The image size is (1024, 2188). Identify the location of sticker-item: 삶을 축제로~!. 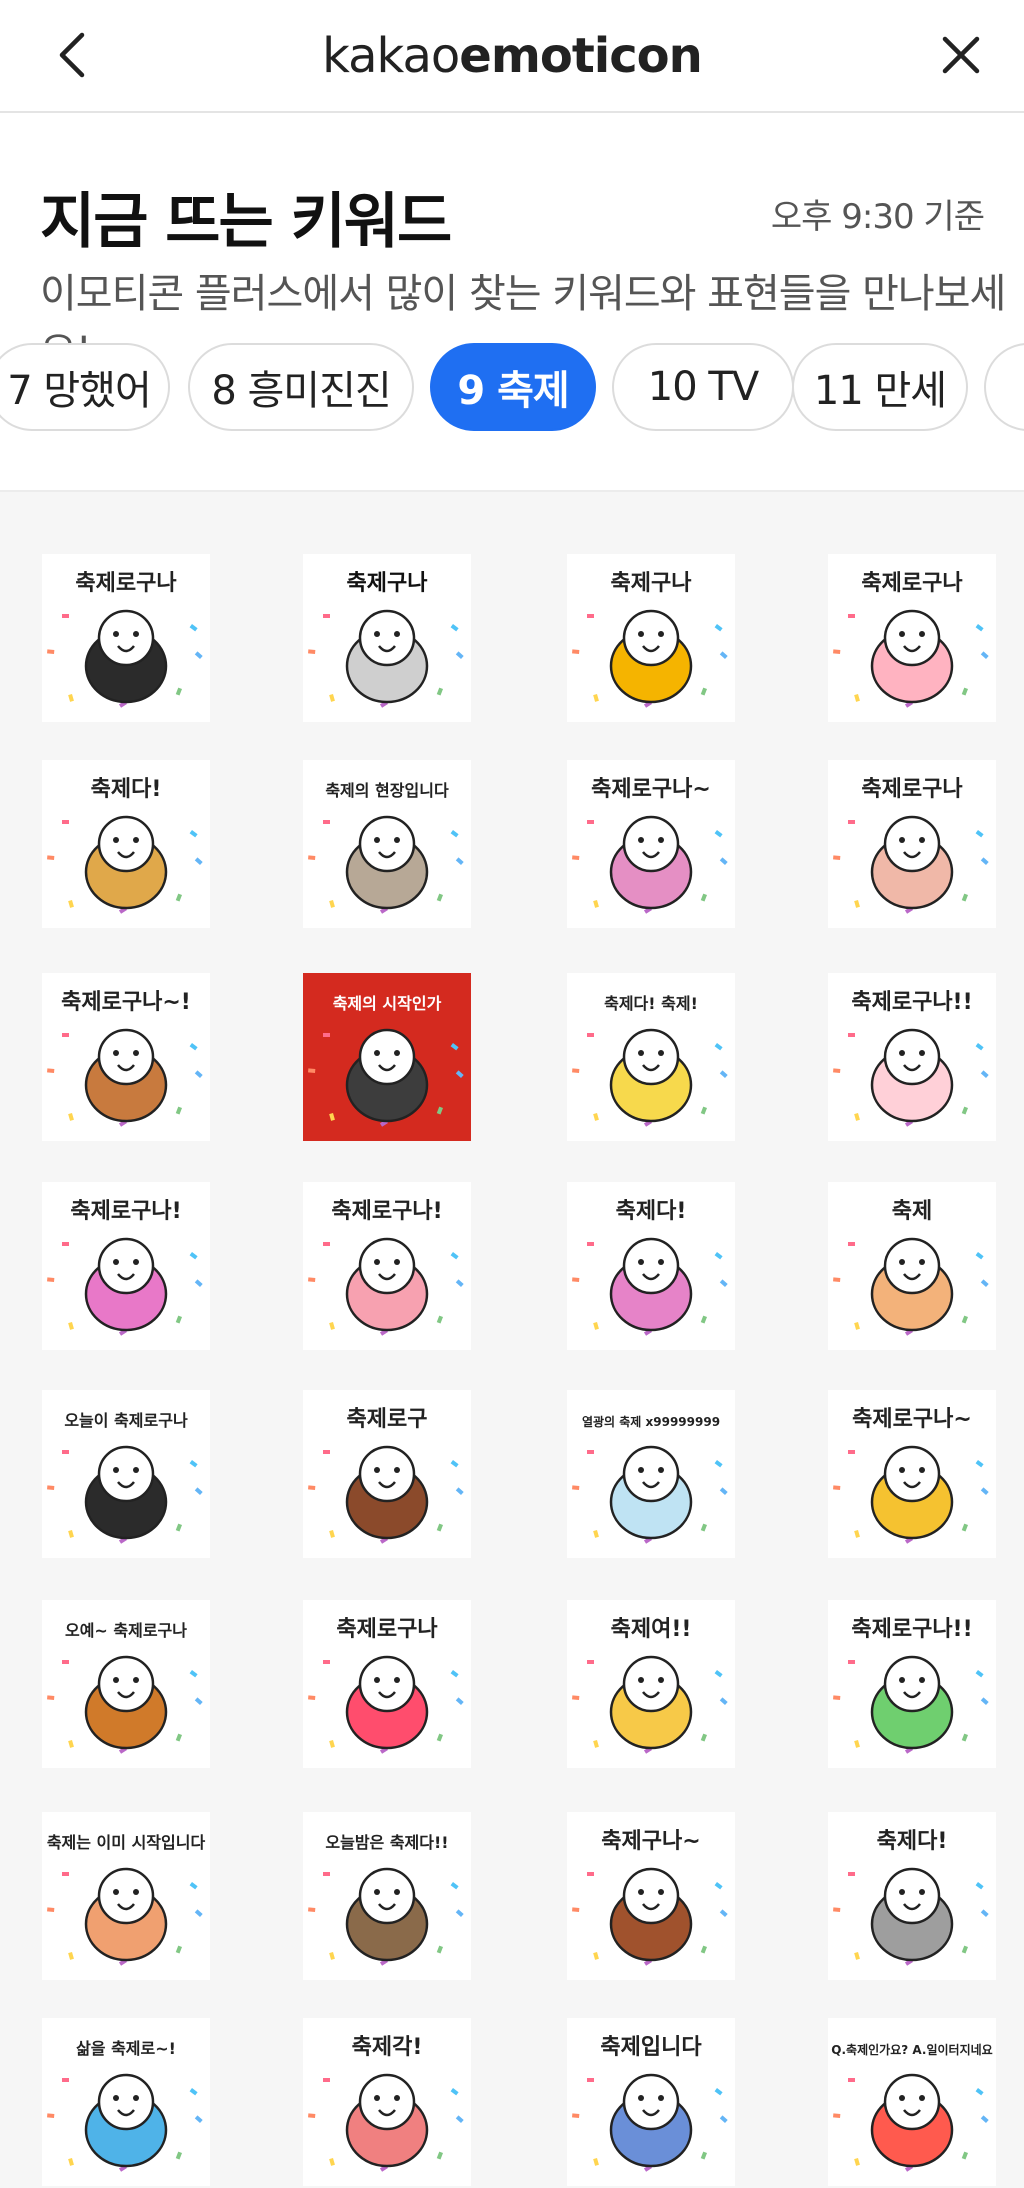
(126, 2102).